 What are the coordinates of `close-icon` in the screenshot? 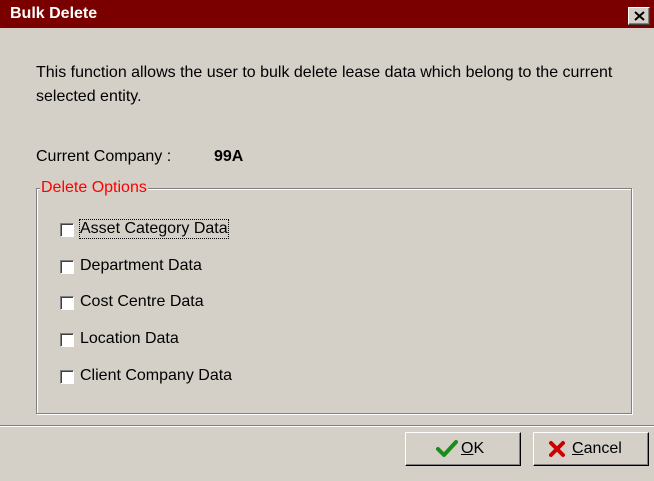 It's located at (639, 16).